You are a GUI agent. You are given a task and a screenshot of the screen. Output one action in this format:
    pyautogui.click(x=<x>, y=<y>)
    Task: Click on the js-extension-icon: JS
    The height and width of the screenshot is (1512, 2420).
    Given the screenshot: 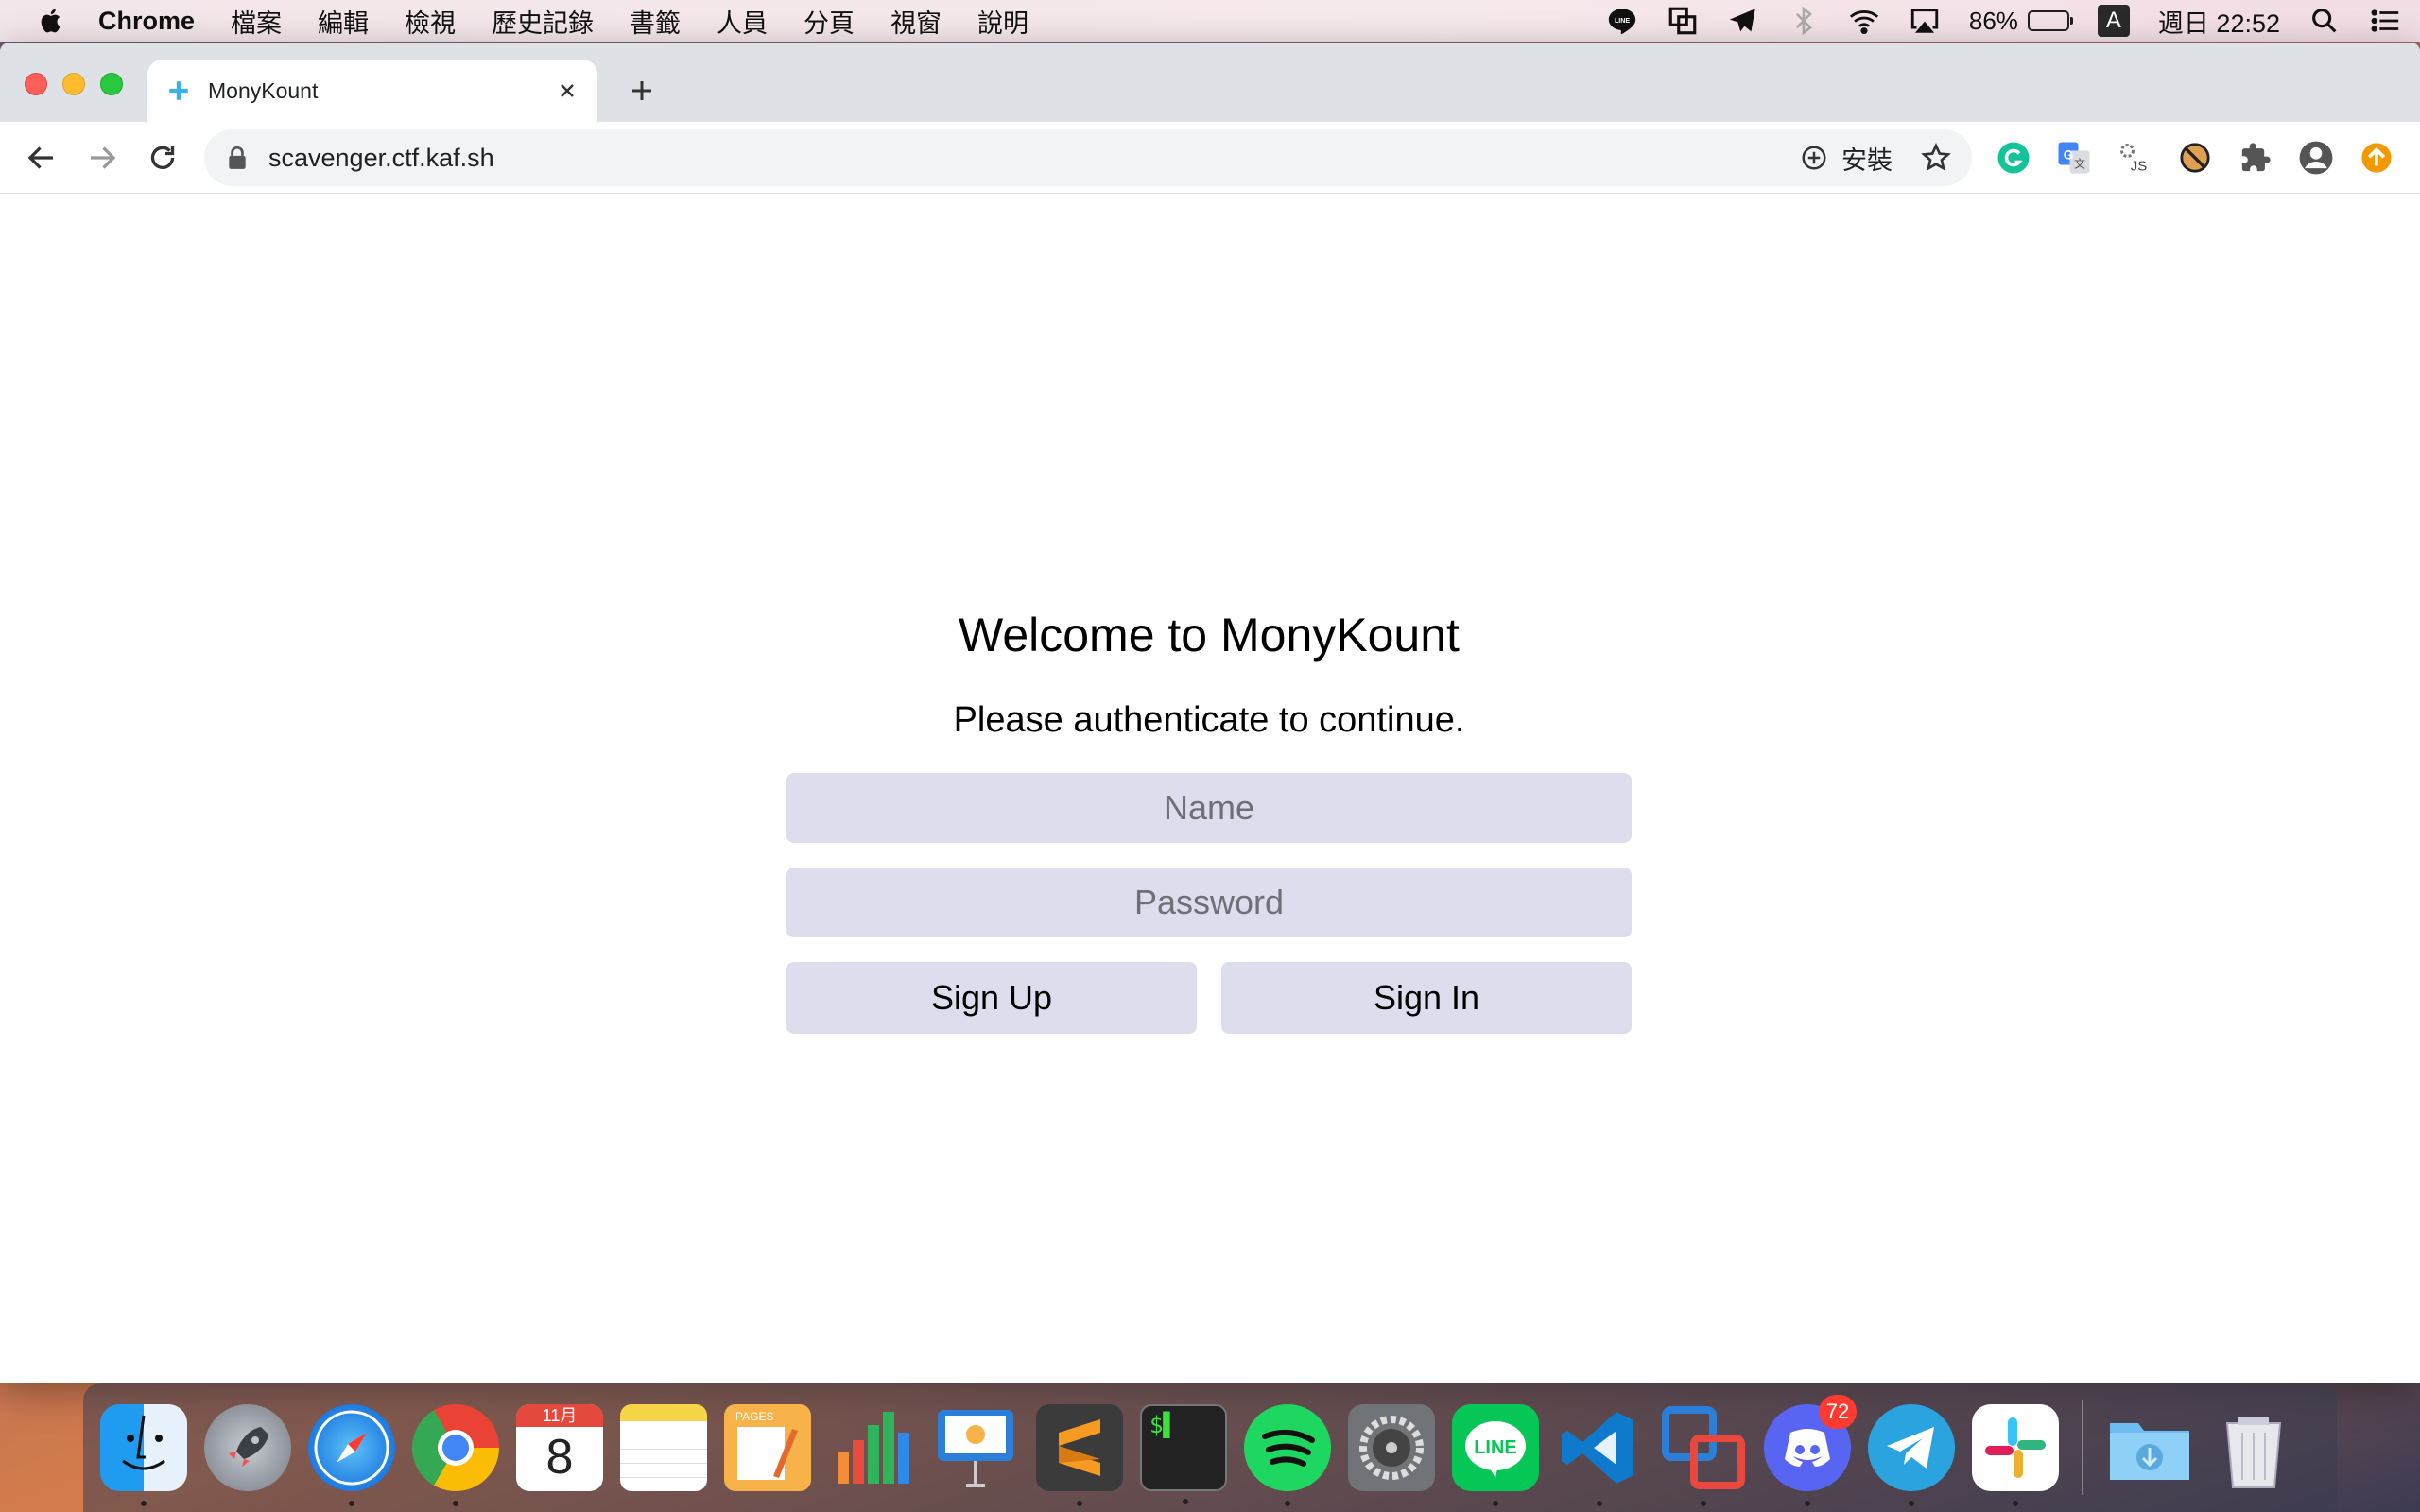 What is the action you would take?
    pyautogui.click(x=2134, y=158)
    